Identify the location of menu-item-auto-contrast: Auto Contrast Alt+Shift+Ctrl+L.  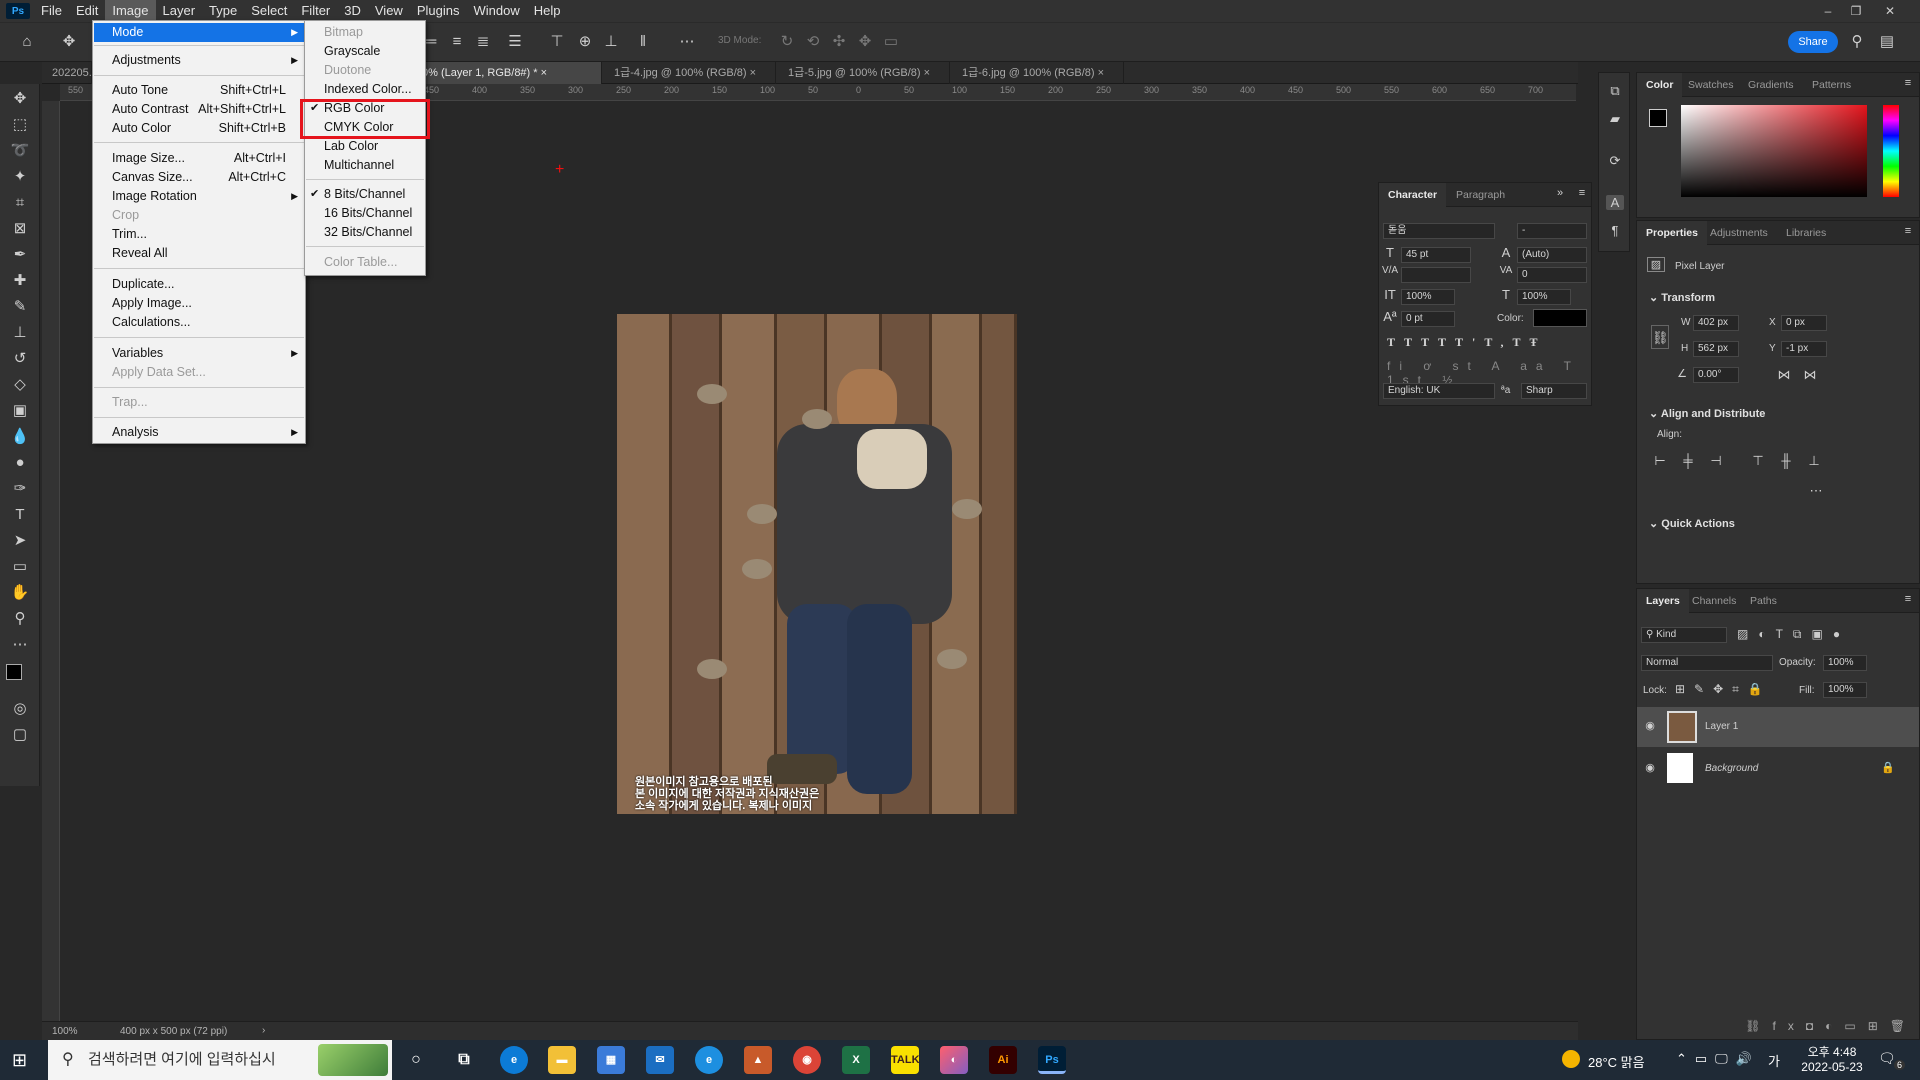
(199, 109).